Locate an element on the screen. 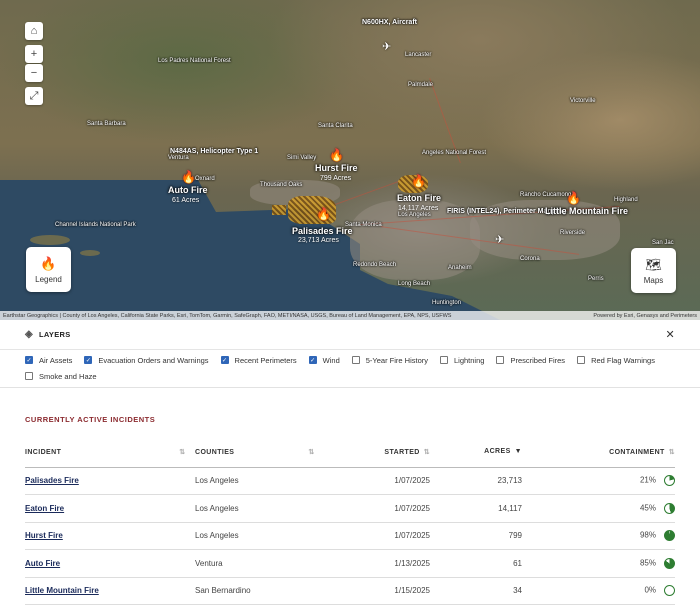 The height and width of the screenshot is (605, 700). layer-label: 5-Year Fire History is located at coordinates (396, 360).